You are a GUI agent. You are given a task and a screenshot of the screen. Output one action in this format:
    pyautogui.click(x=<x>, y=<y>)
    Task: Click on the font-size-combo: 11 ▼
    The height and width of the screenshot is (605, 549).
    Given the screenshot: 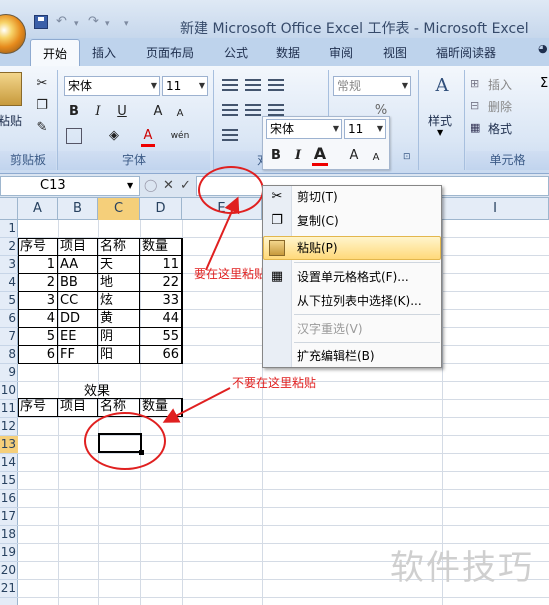 What is the action you would take?
    pyautogui.click(x=185, y=86)
    